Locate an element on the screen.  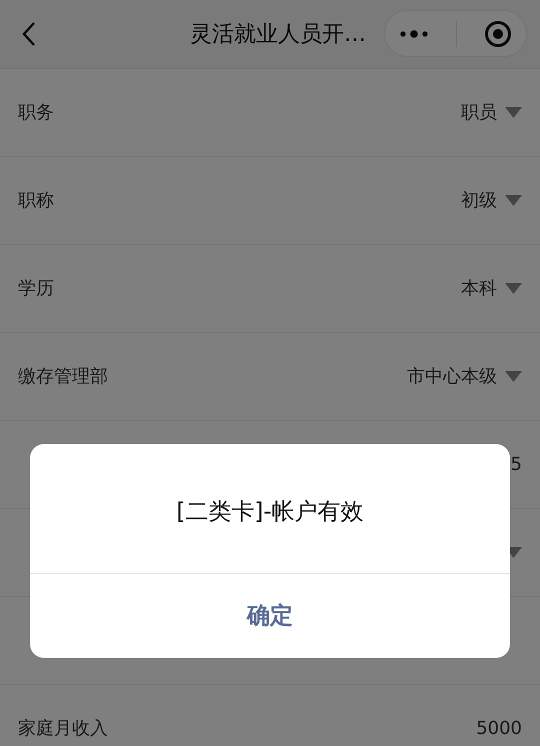
dialog-message: [二类卡]-帐户有效 is located at coordinates (270, 513).